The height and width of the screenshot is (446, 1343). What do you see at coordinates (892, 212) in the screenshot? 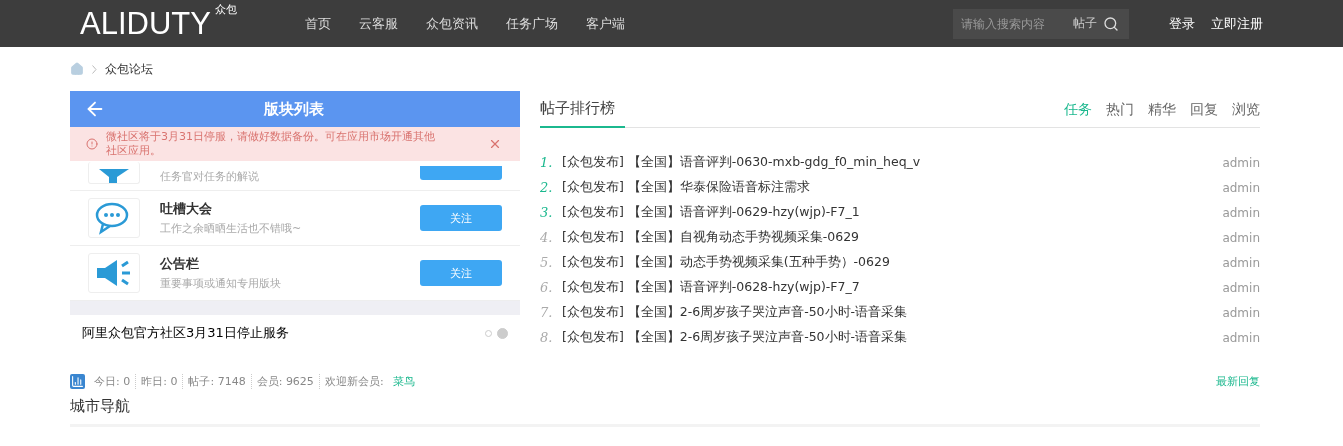
I see `post-link: [众包发布] 【全国】语音评判-0629-hzy(wjp)-F7_1` at bounding box center [892, 212].